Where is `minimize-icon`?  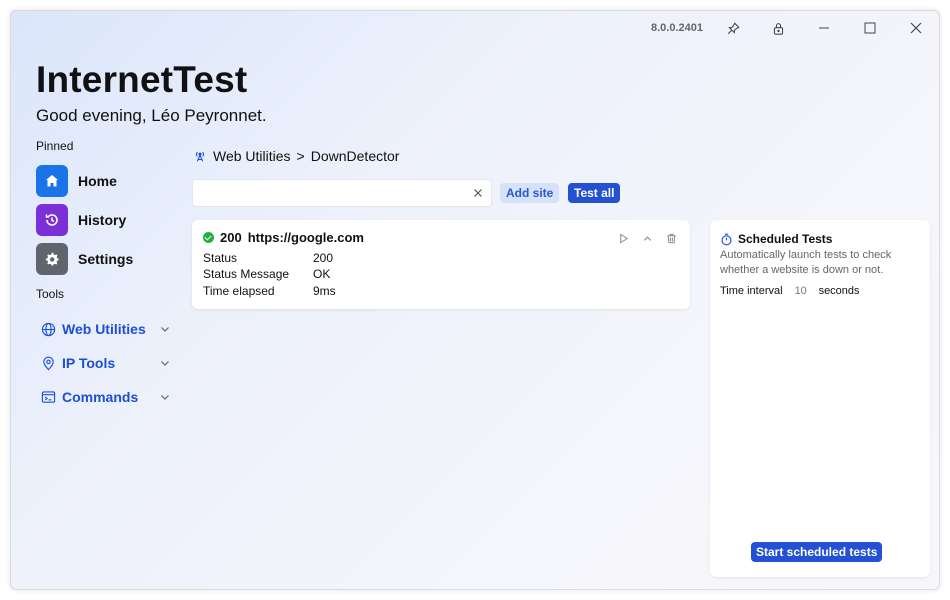
minimize-icon is located at coordinates (824, 28).